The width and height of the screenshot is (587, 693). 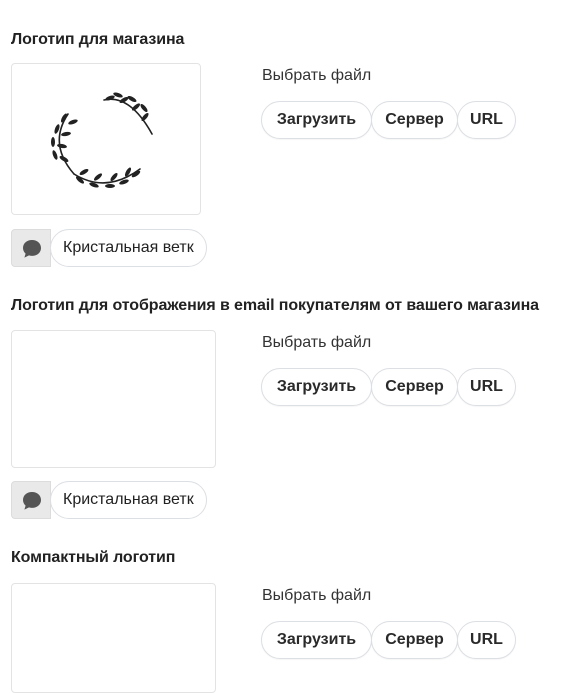 What do you see at coordinates (93, 557) in the screenshot?
I see `section-title: Компактный логотип` at bounding box center [93, 557].